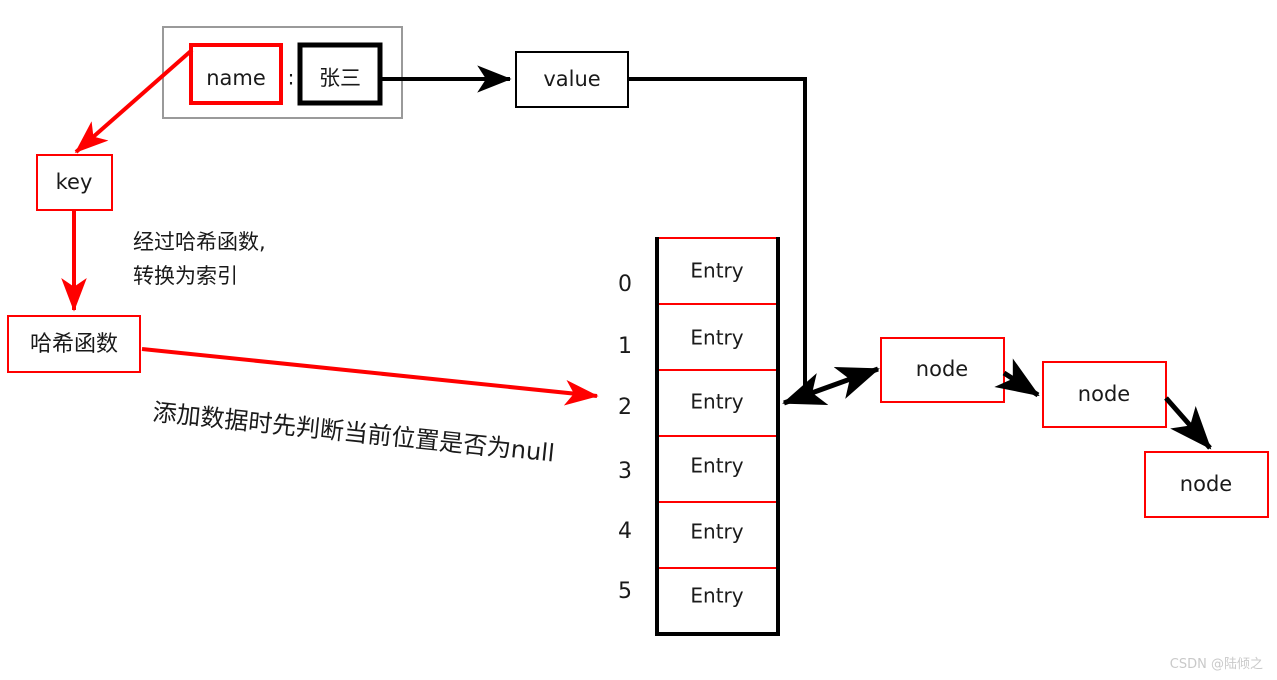  Describe the element at coordinates (340, 78) in the screenshot. I see `pair-value-label: 张三` at that location.